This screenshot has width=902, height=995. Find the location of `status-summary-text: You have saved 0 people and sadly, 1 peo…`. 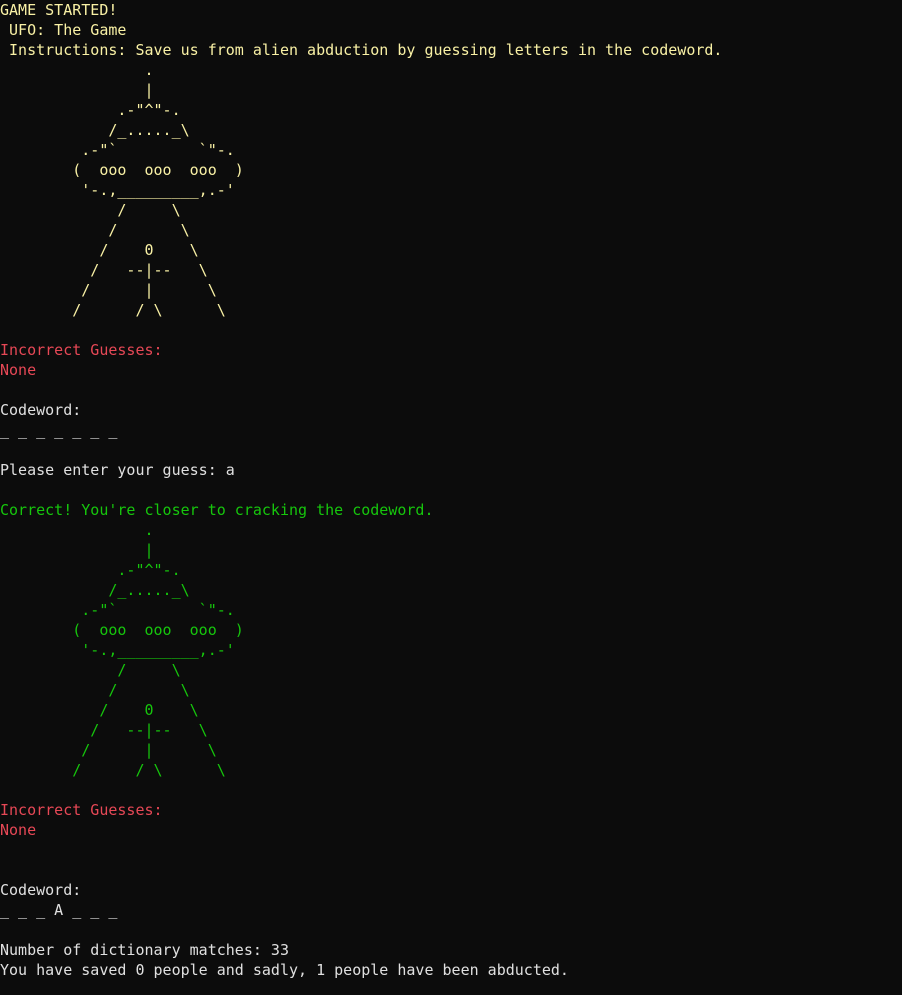

status-summary-text: You have saved 0 people and sadly, 1 peo… is located at coordinates (284, 970).